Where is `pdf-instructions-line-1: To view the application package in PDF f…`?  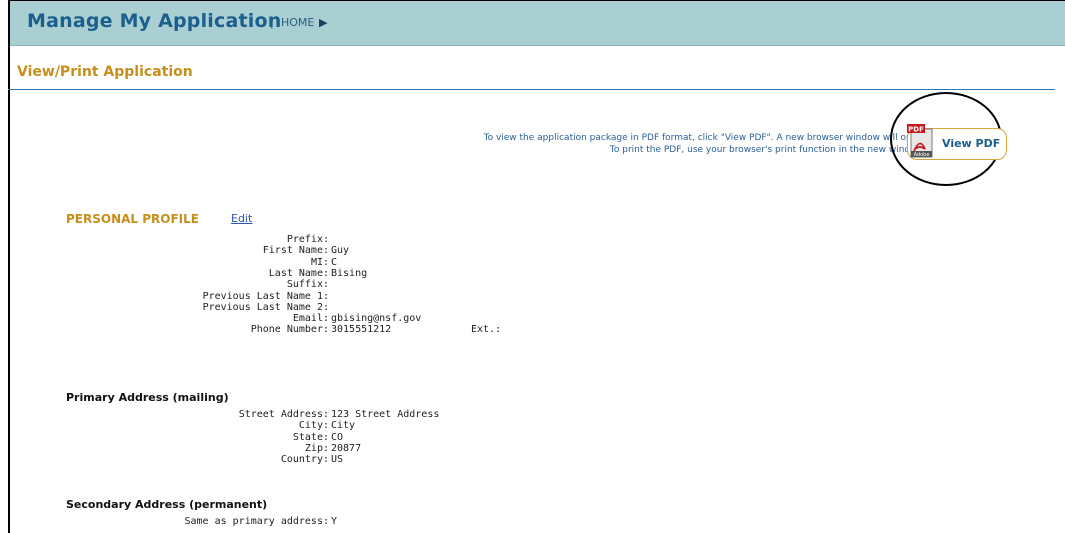 pdf-instructions-line-1: To view the application package in PDF f… is located at coordinates (703, 138).